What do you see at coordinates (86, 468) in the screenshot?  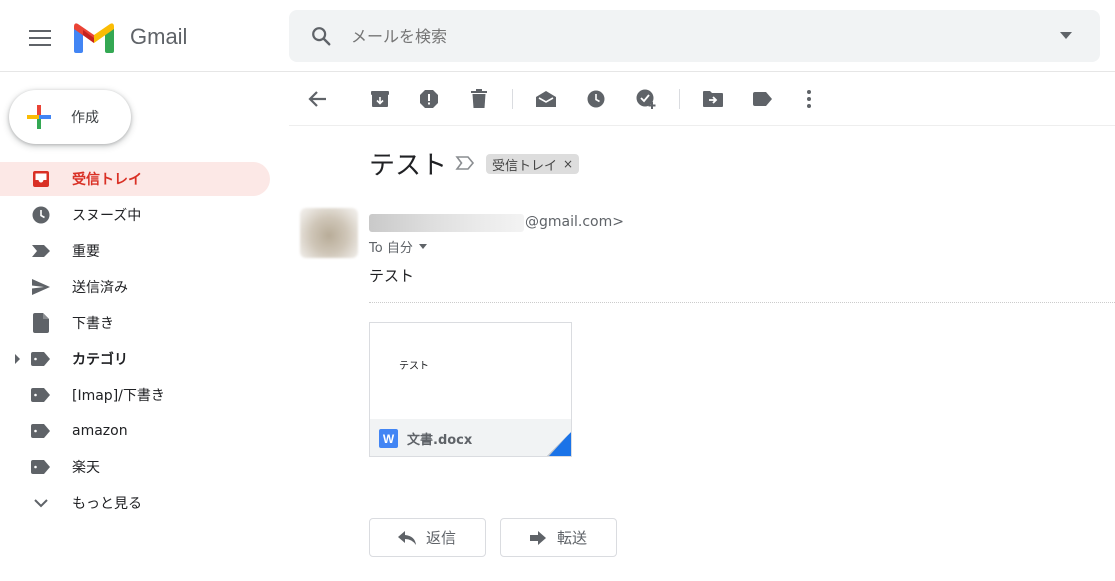 I see `sidebar-item-label: 楽天` at bounding box center [86, 468].